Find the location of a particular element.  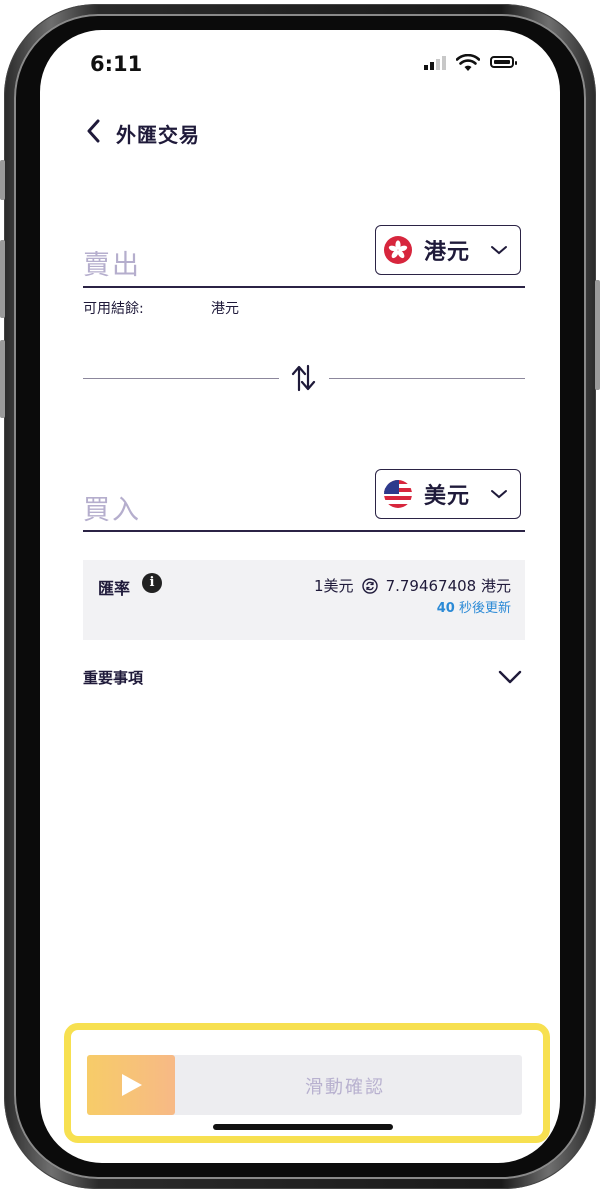

sell-amount-placeholder: 賣出 is located at coordinates (112, 262).